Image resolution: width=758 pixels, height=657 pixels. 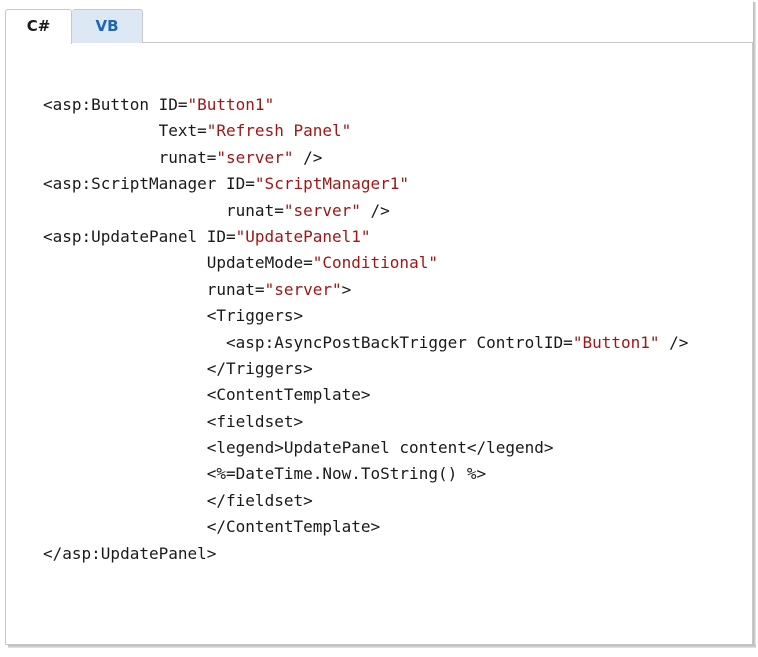 I want to click on tab-vb-label: VB, so click(x=107, y=26).